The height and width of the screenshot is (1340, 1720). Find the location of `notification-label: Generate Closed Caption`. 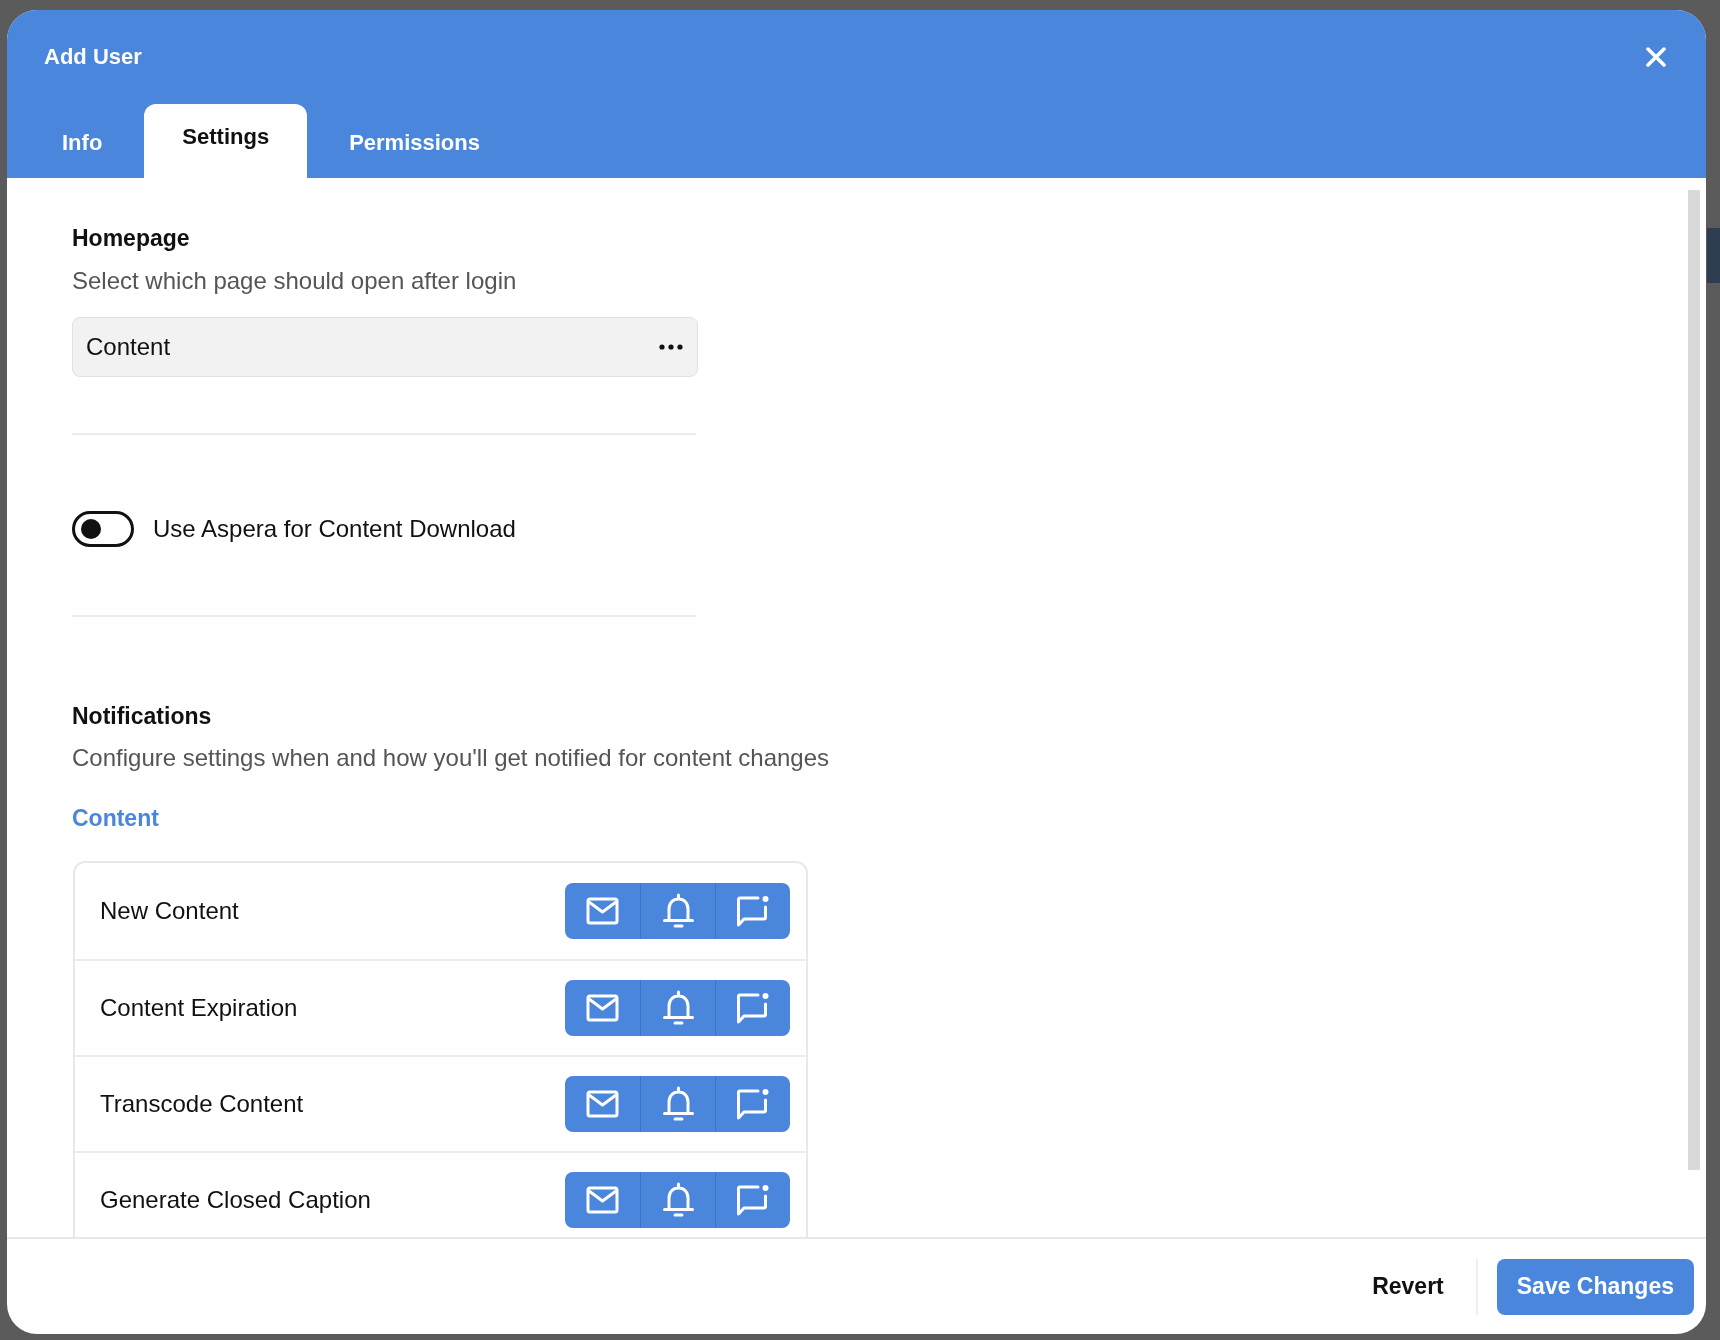

notification-label: Generate Closed Caption is located at coordinates (235, 1200).